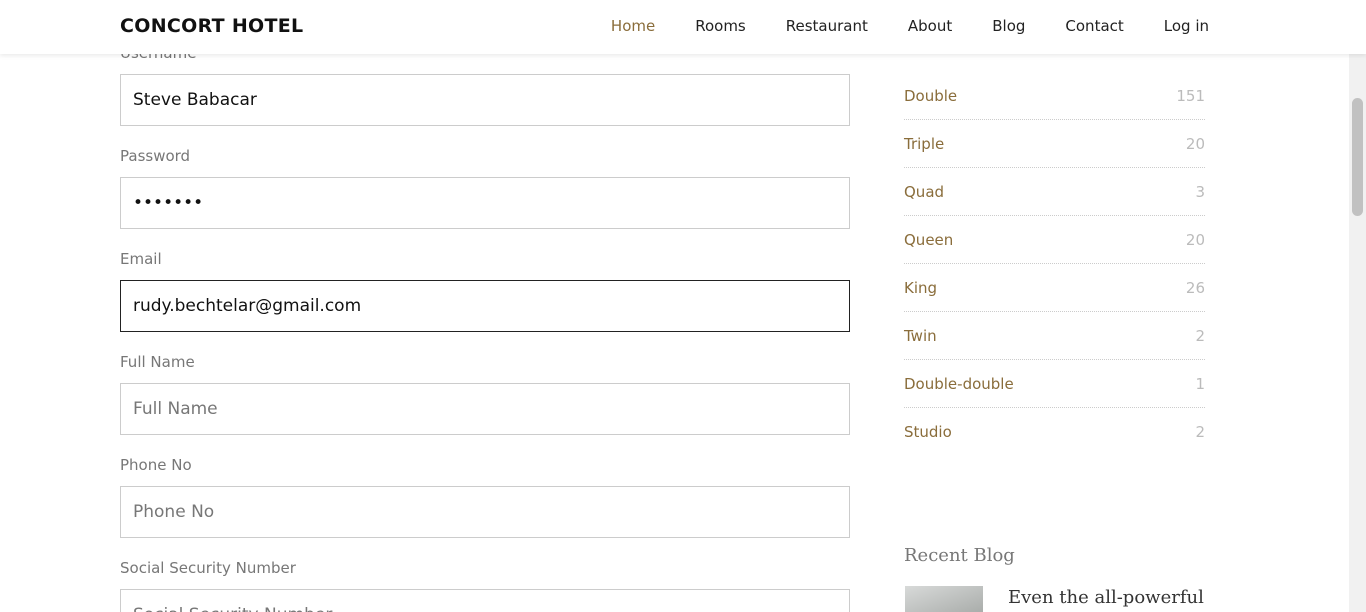 This screenshot has height=612, width=1366. I want to click on full-name-input, so click(485, 409).